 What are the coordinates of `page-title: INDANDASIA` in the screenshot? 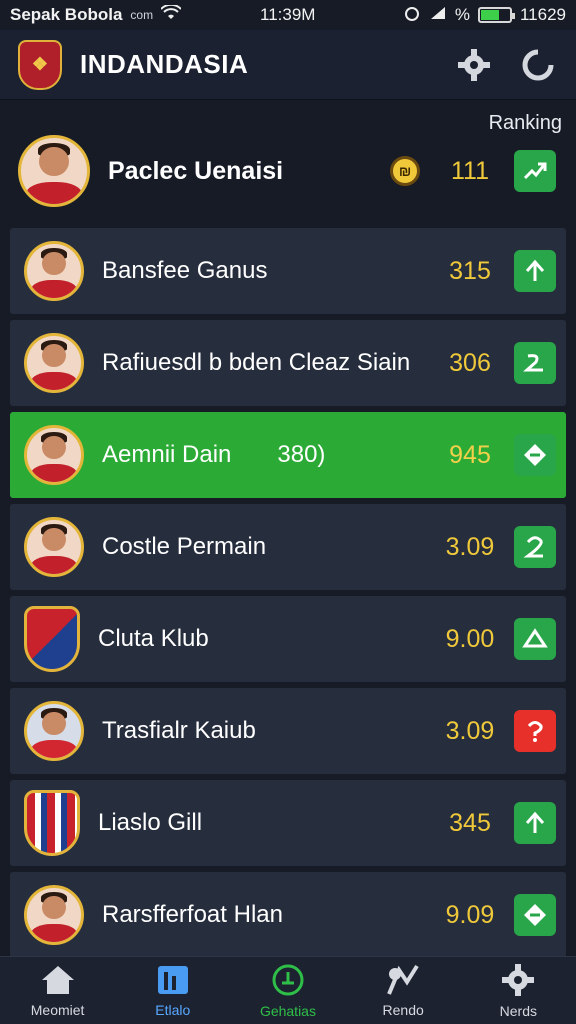 It's located at (164, 64).